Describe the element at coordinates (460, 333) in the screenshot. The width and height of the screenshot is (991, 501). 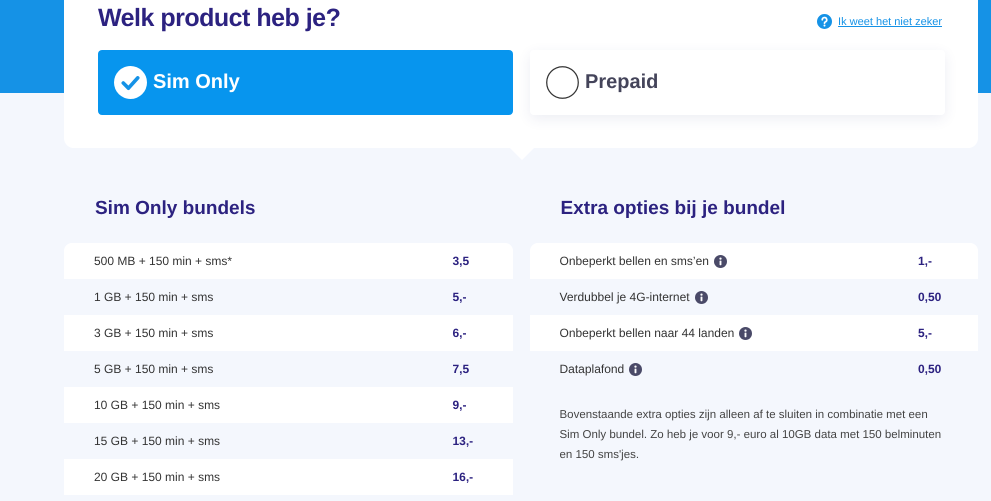
I see `bundle-price: 6,-` at that location.